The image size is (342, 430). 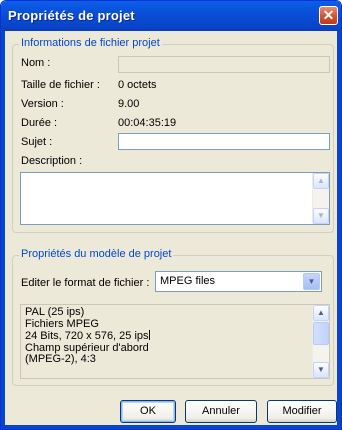 I want to click on text-cursor, so click(x=149, y=335).